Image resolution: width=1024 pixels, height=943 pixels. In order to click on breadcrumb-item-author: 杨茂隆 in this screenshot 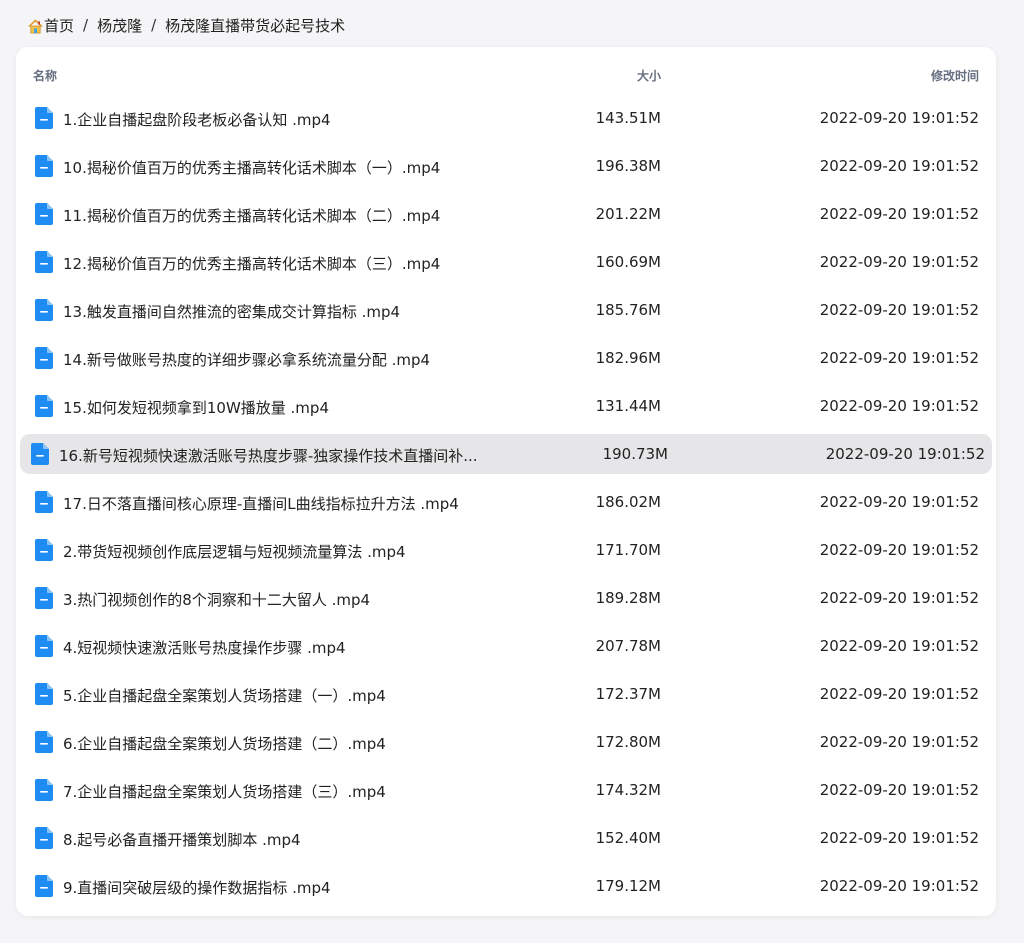, I will do `click(119, 25)`.